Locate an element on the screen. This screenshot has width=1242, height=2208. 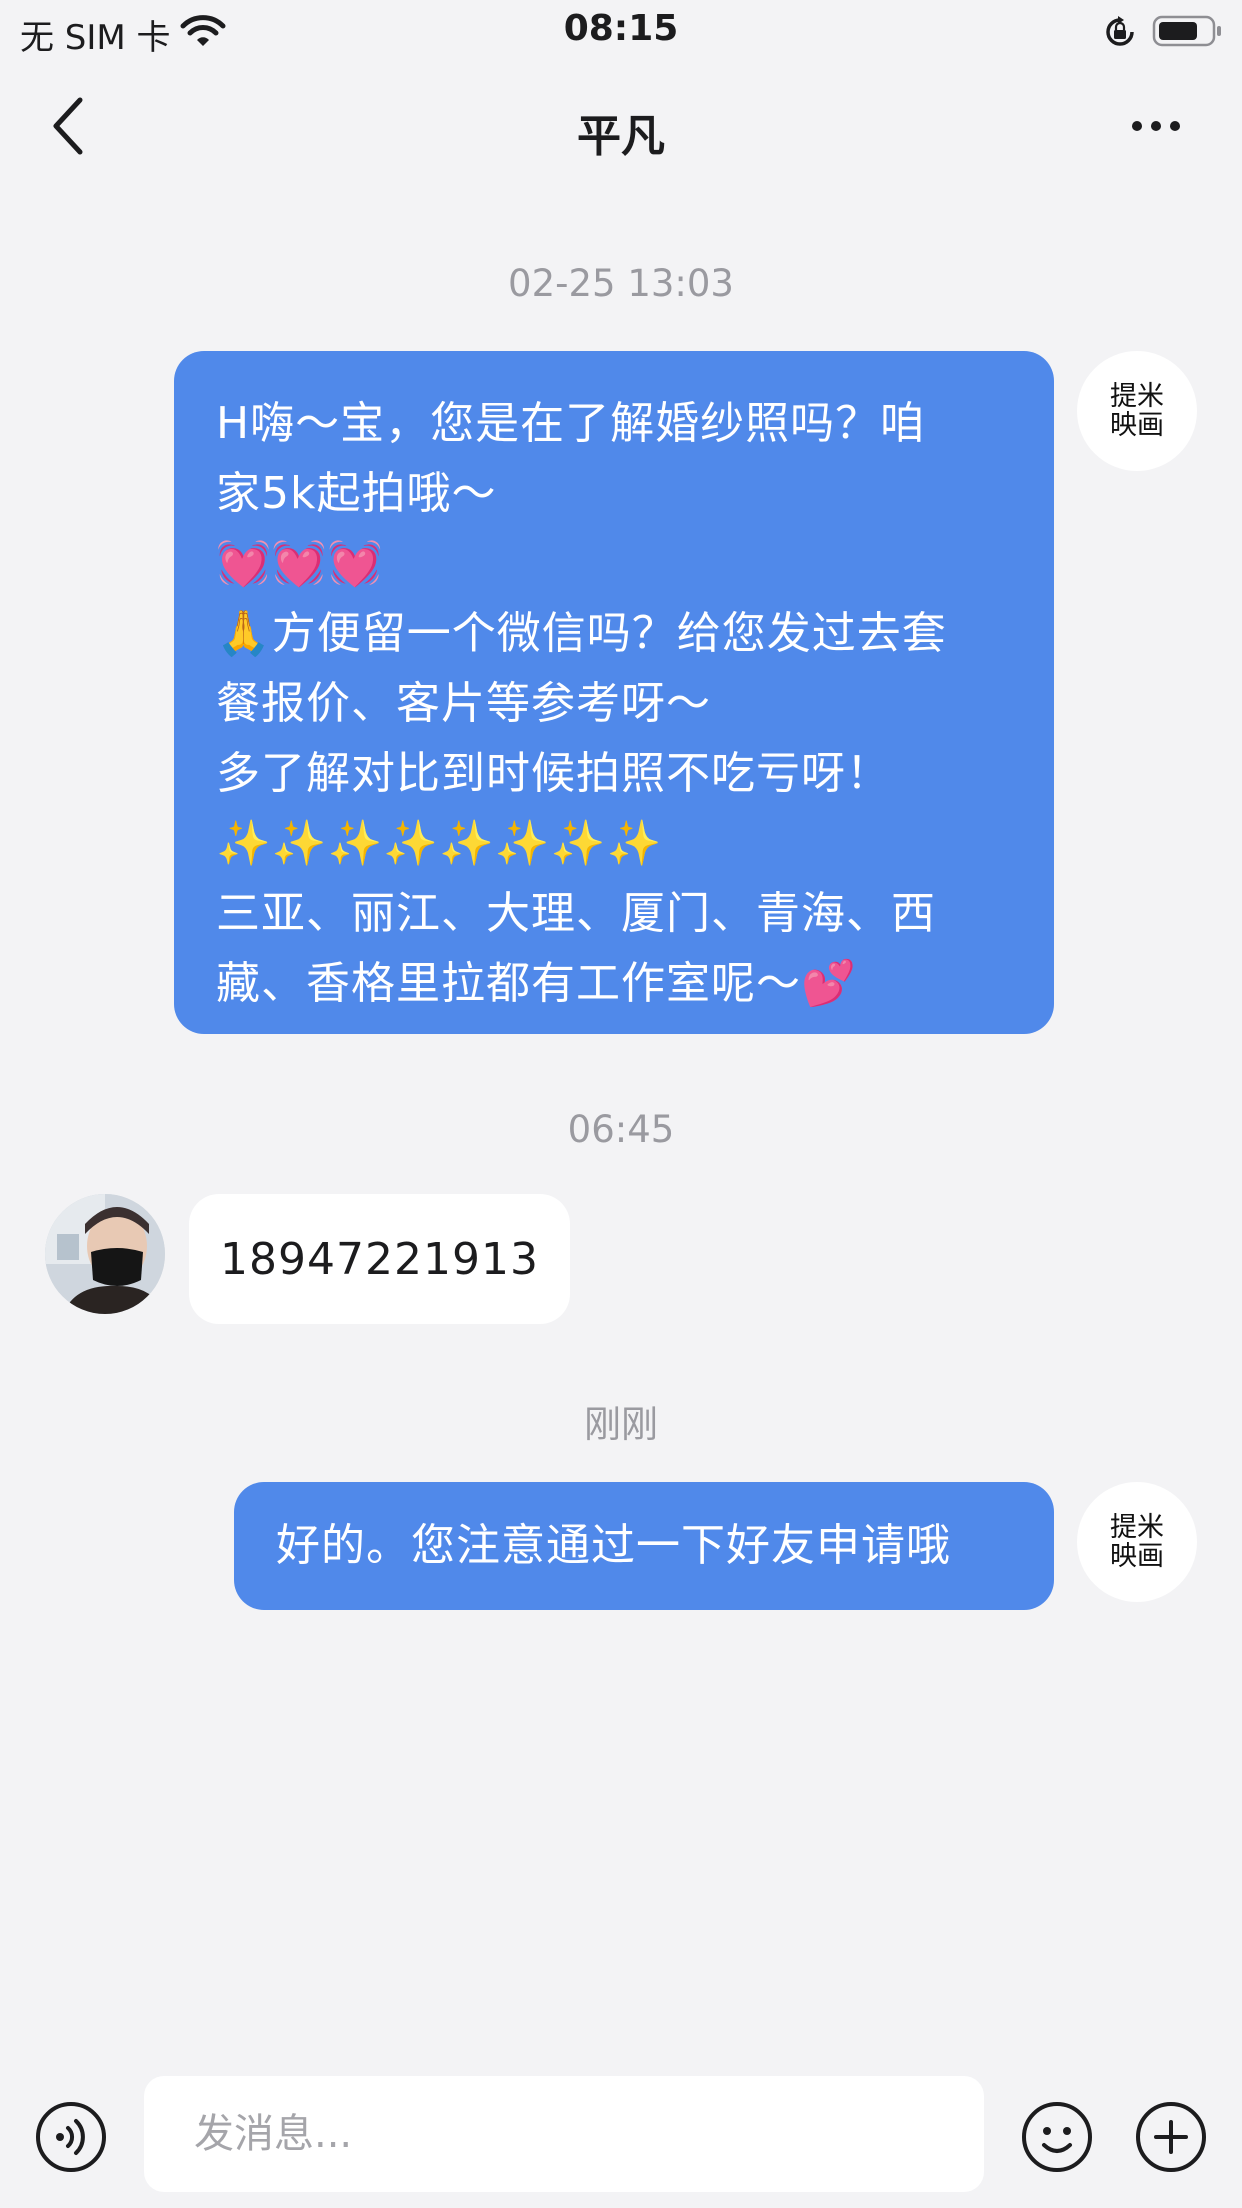
message-text: 18947221913 is located at coordinates (379, 1259).